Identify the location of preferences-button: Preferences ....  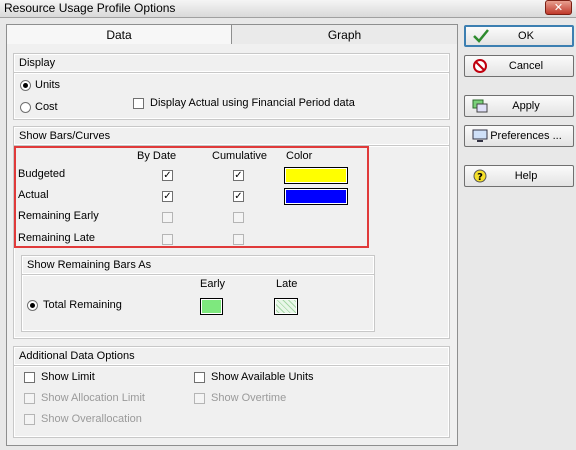
(519, 136).